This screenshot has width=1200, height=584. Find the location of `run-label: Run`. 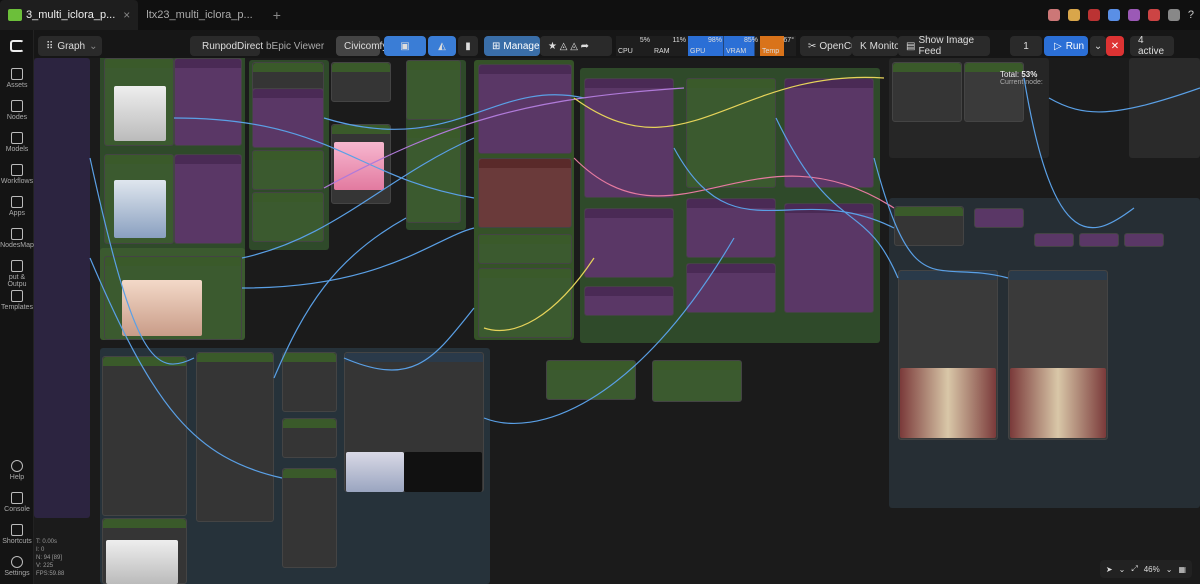

run-label: Run is located at coordinates (1075, 46).